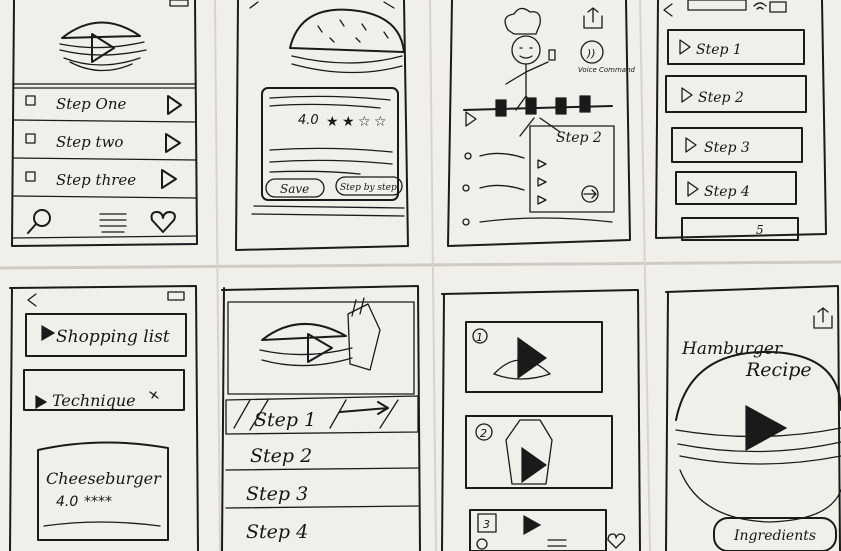 Image resolution: width=841 pixels, height=551 pixels. What do you see at coordinates (483, 433) in the screenshot?
I see `number-label: 2` at bounding box center [483, 433].